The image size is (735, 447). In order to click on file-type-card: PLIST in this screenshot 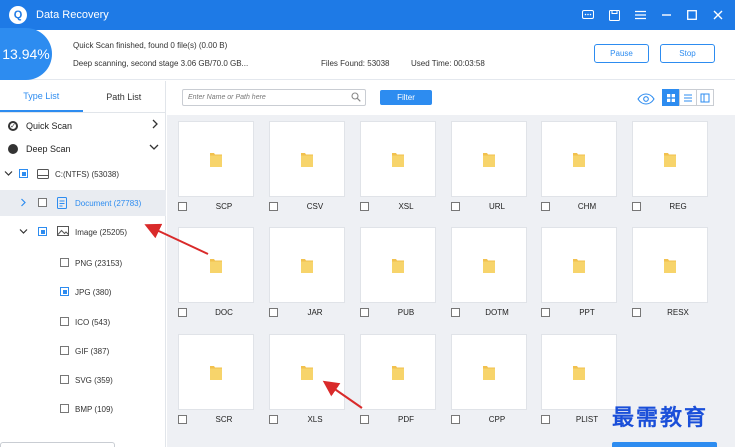, I will do `click(579, 381)`.